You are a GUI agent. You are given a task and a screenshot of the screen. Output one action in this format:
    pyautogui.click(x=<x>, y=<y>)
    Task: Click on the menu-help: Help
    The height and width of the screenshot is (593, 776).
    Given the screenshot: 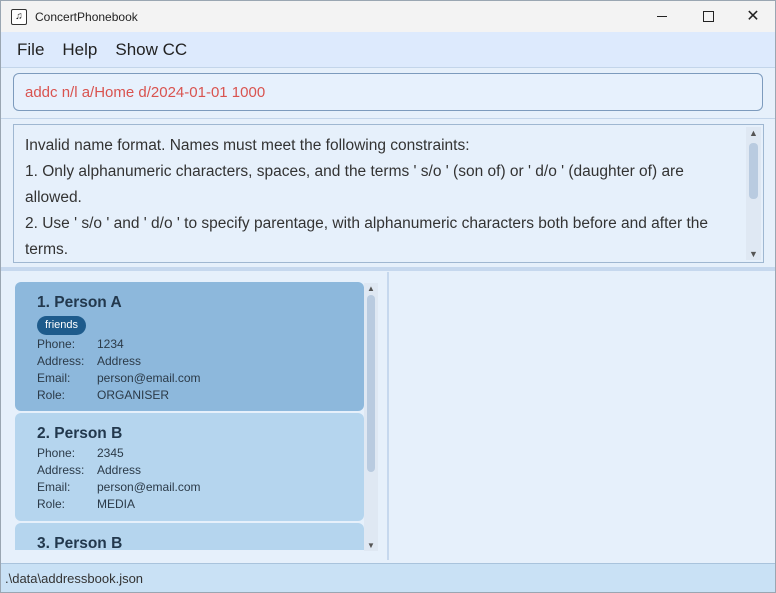 What is the action you would take?
    pyautogui.click(x=79, y=50)
    